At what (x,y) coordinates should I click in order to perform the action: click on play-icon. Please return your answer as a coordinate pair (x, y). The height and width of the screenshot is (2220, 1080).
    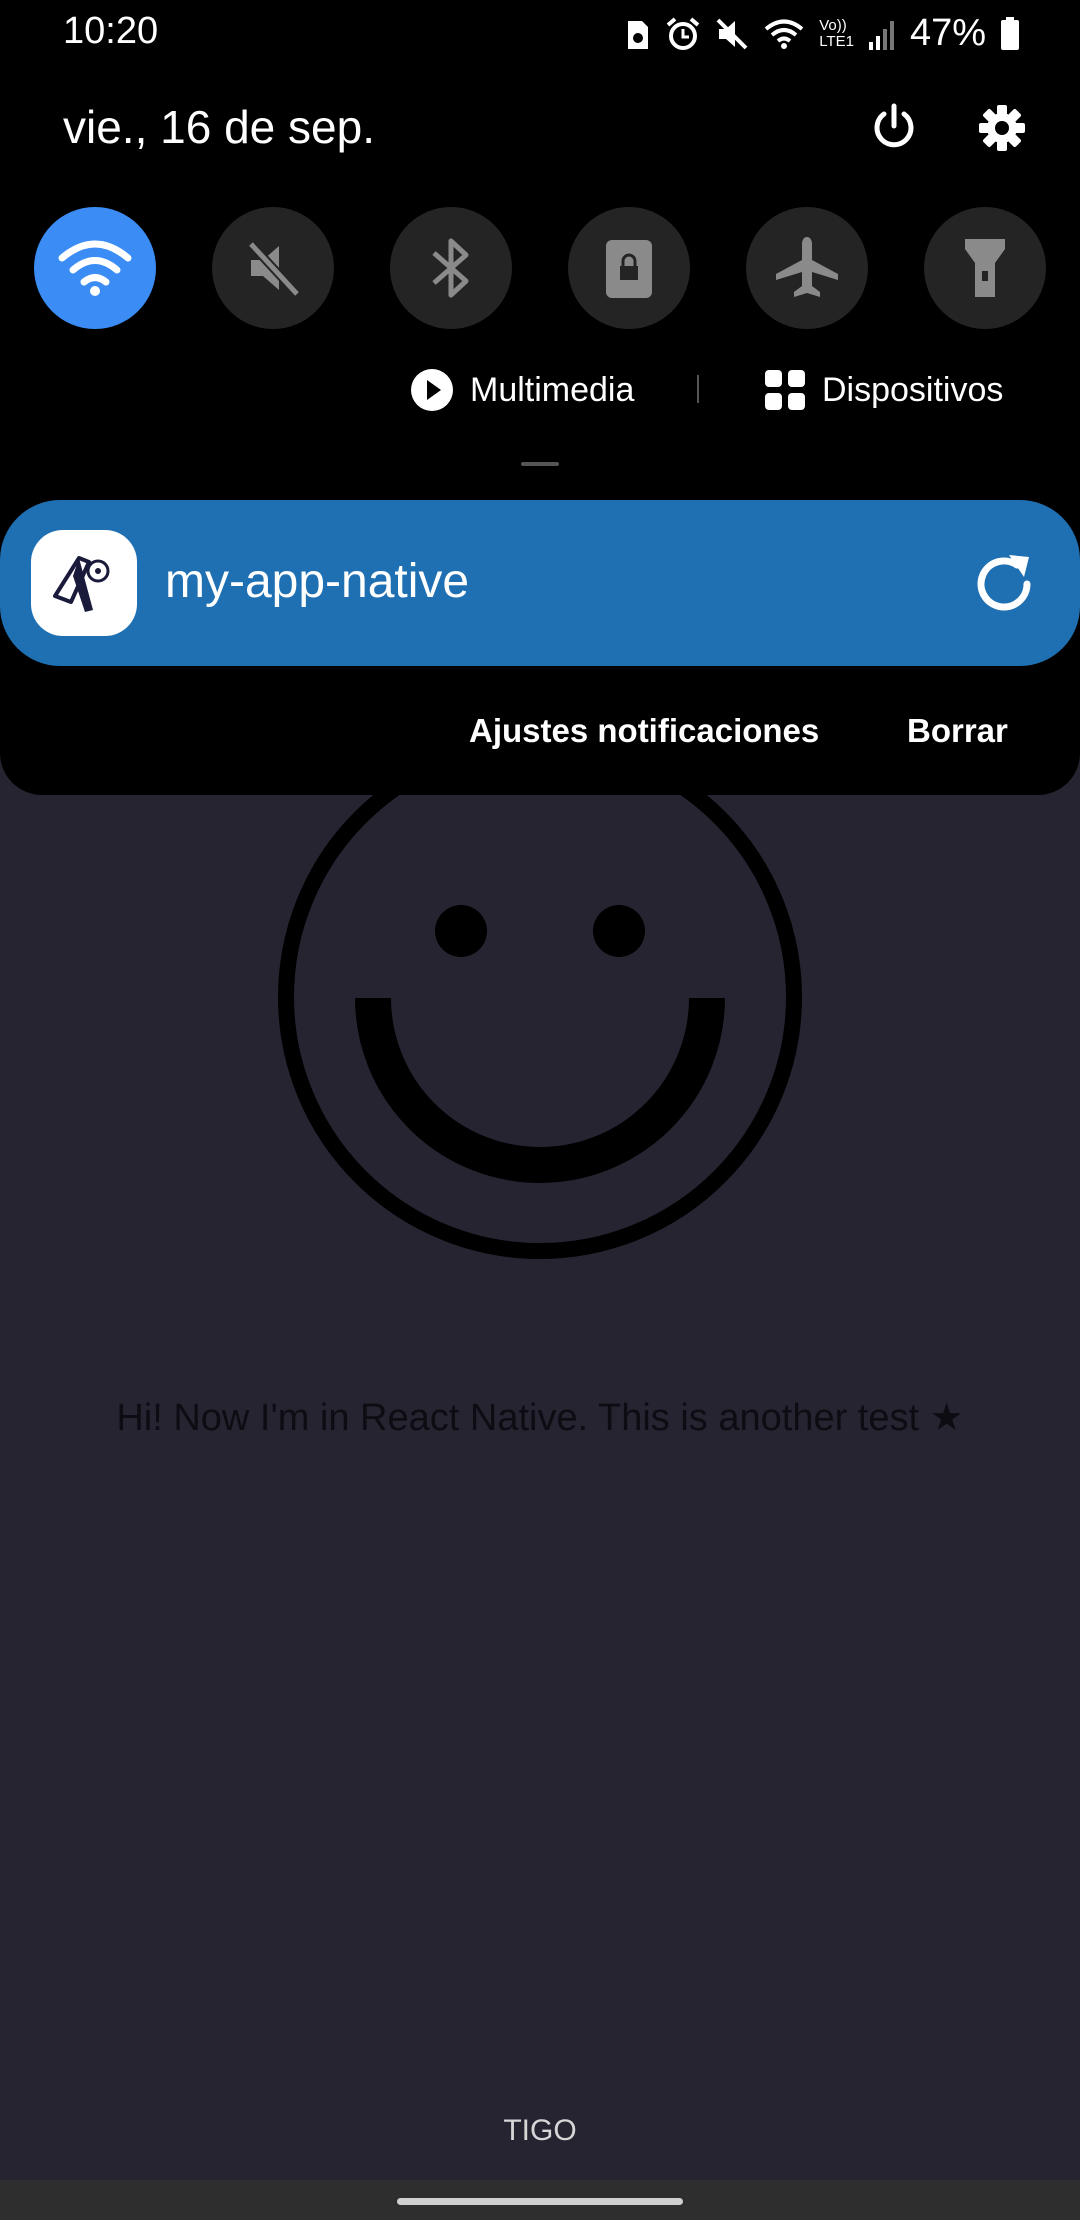
    Looking at the image, I should click on (432, 390).